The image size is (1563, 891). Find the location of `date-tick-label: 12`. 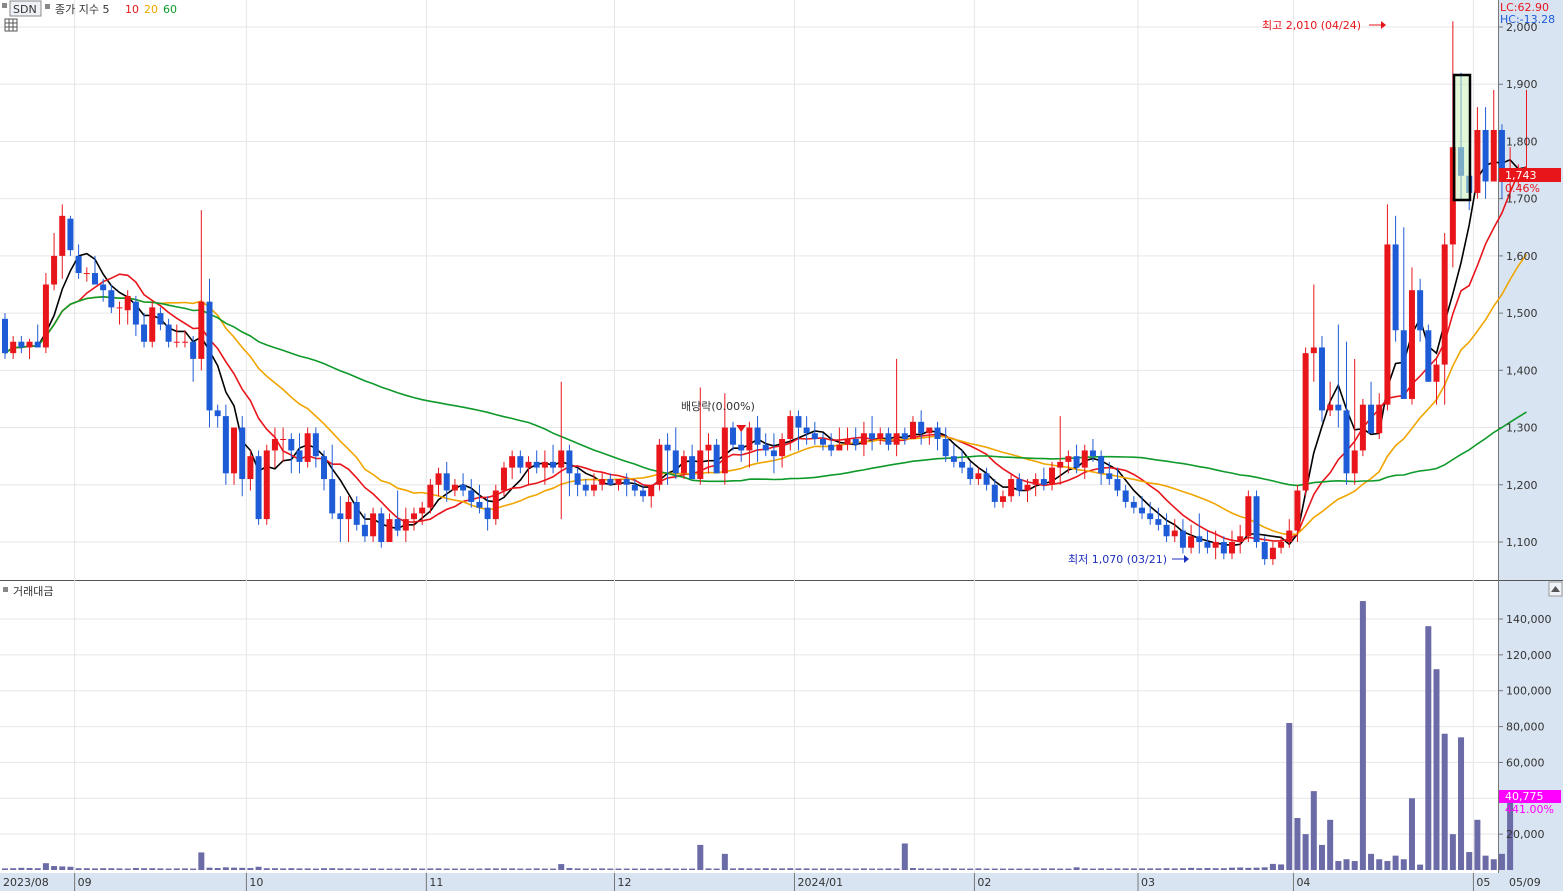

date-tick-label: 12 is located at coordinates (625, 882).